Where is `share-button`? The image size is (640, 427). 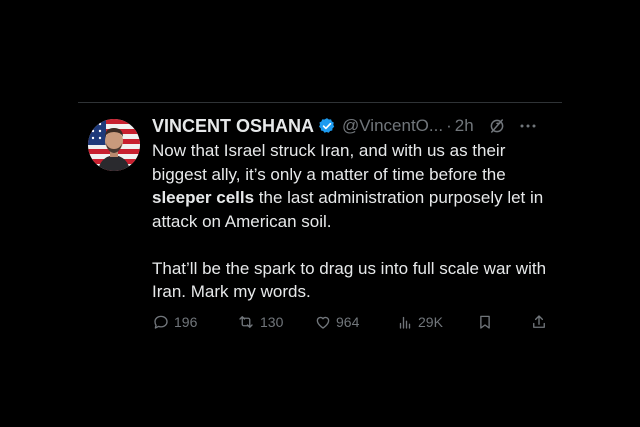 share-button is located at coordinates (541, 322).